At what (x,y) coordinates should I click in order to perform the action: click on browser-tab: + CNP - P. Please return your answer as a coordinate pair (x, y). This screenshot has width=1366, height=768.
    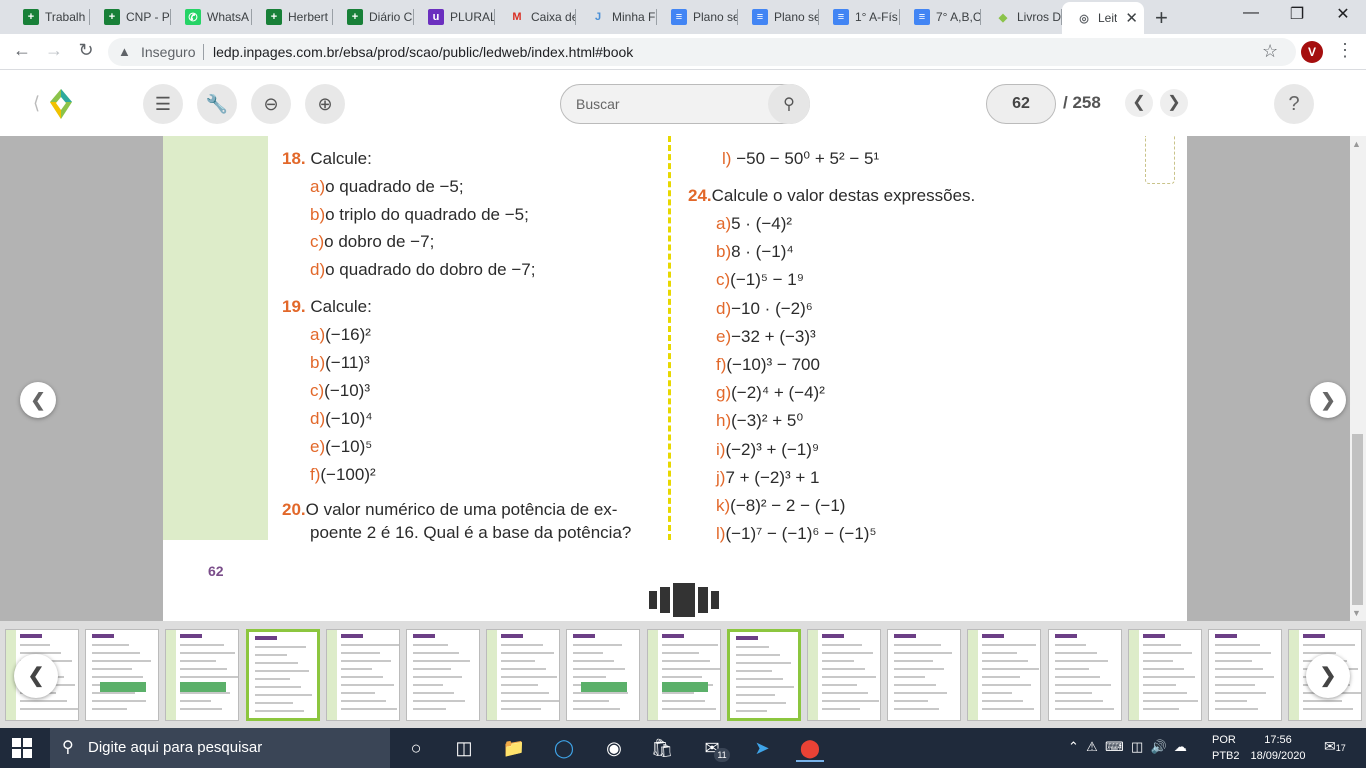
    Looking at the image, I should click on (130, 17).